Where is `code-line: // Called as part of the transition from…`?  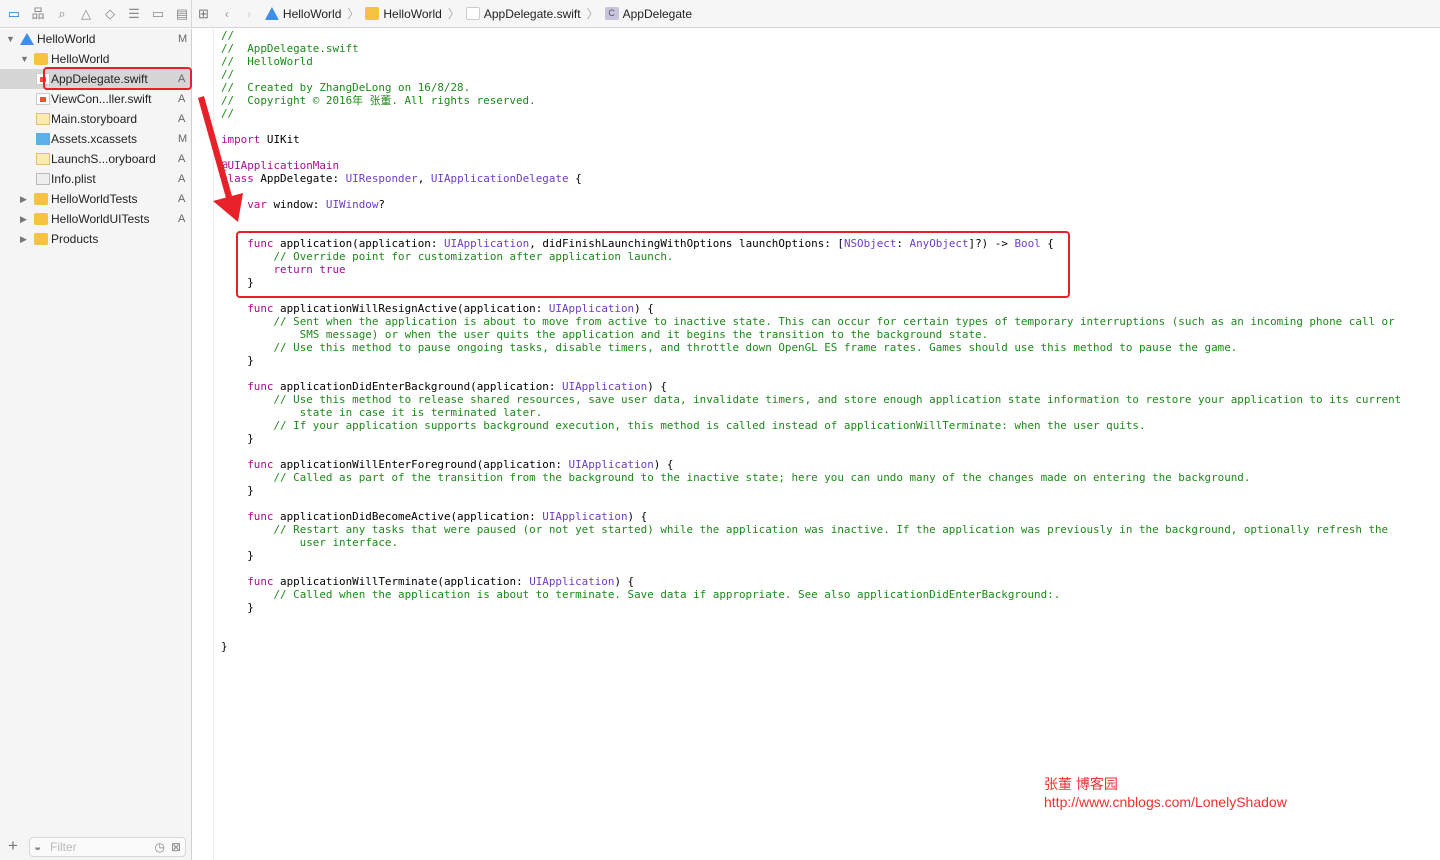 code-line: // Called as part of the transition from… is located at coordinates (830, 477).